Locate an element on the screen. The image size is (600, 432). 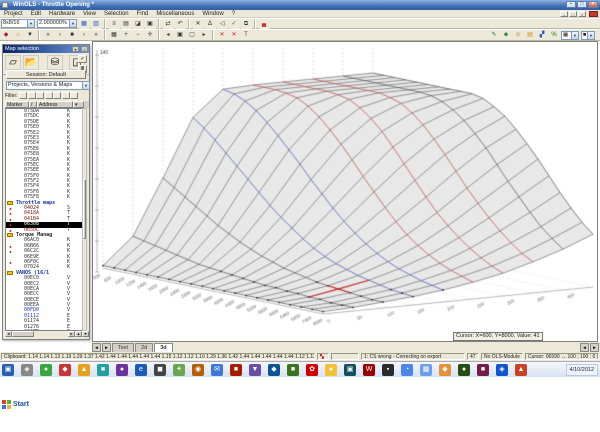
tab-3d: 3d is located at coordinates (163, 347).